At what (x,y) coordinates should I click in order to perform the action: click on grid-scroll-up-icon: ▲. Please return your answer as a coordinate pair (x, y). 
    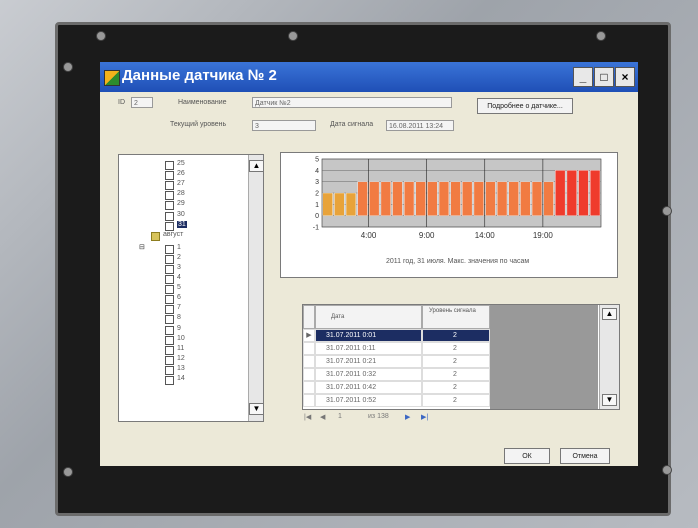
    Looking at the image, I should click on (609, 314).